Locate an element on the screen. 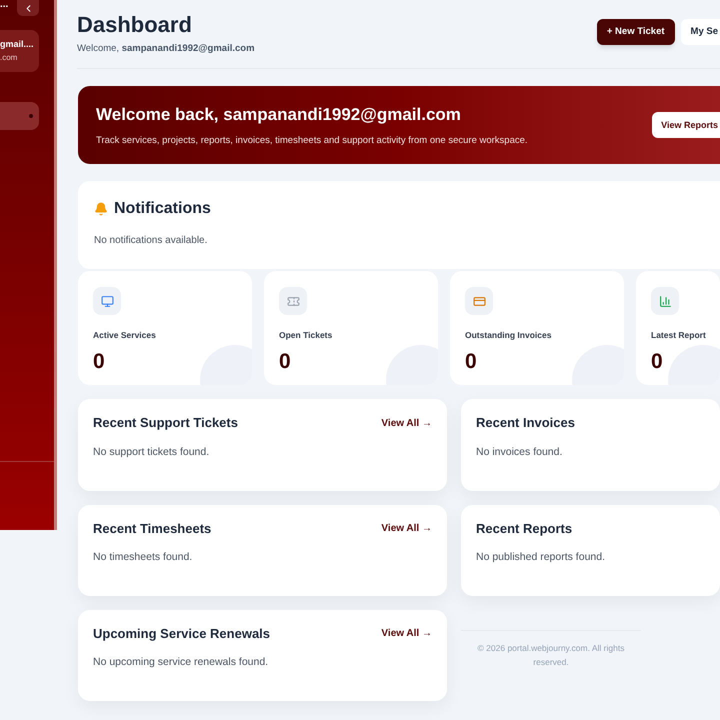 The height and width of the screenshot is (720, 720). empty-message: No invoices found. is located at coordinates (520, 452).